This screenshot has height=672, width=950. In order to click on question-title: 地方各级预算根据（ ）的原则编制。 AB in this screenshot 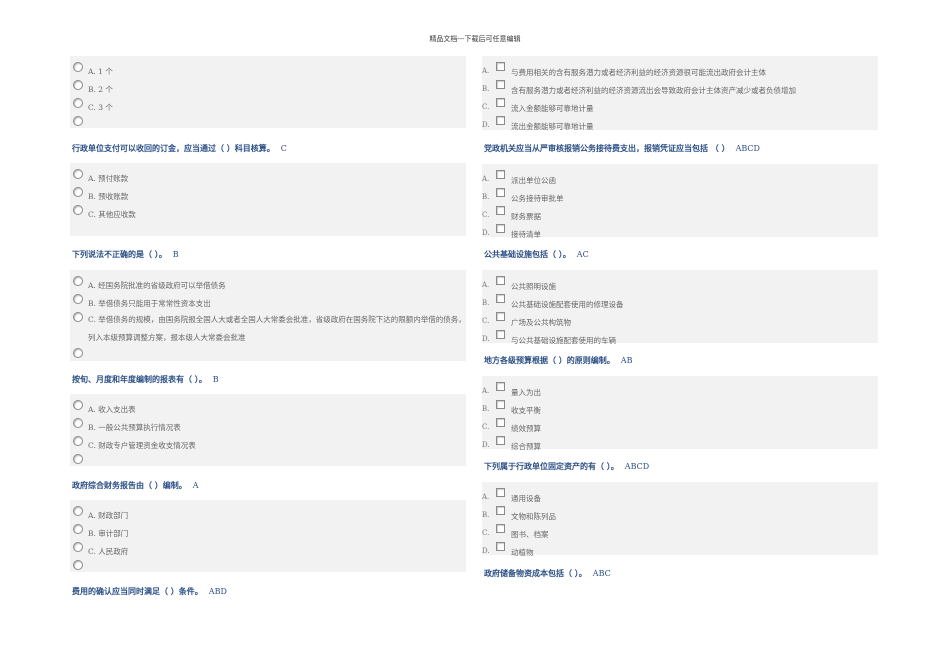, I will do `click(558, 360)`.